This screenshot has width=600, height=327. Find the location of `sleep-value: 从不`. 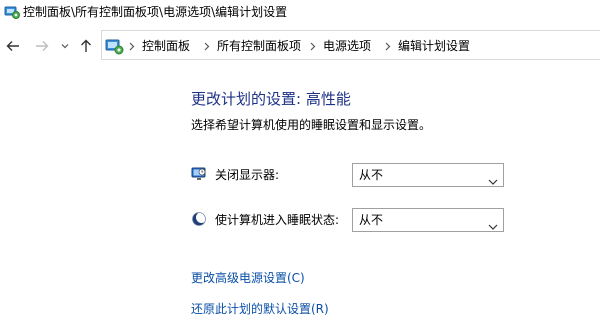

sleep-value: 从不 is located at coordinates (371, 220).